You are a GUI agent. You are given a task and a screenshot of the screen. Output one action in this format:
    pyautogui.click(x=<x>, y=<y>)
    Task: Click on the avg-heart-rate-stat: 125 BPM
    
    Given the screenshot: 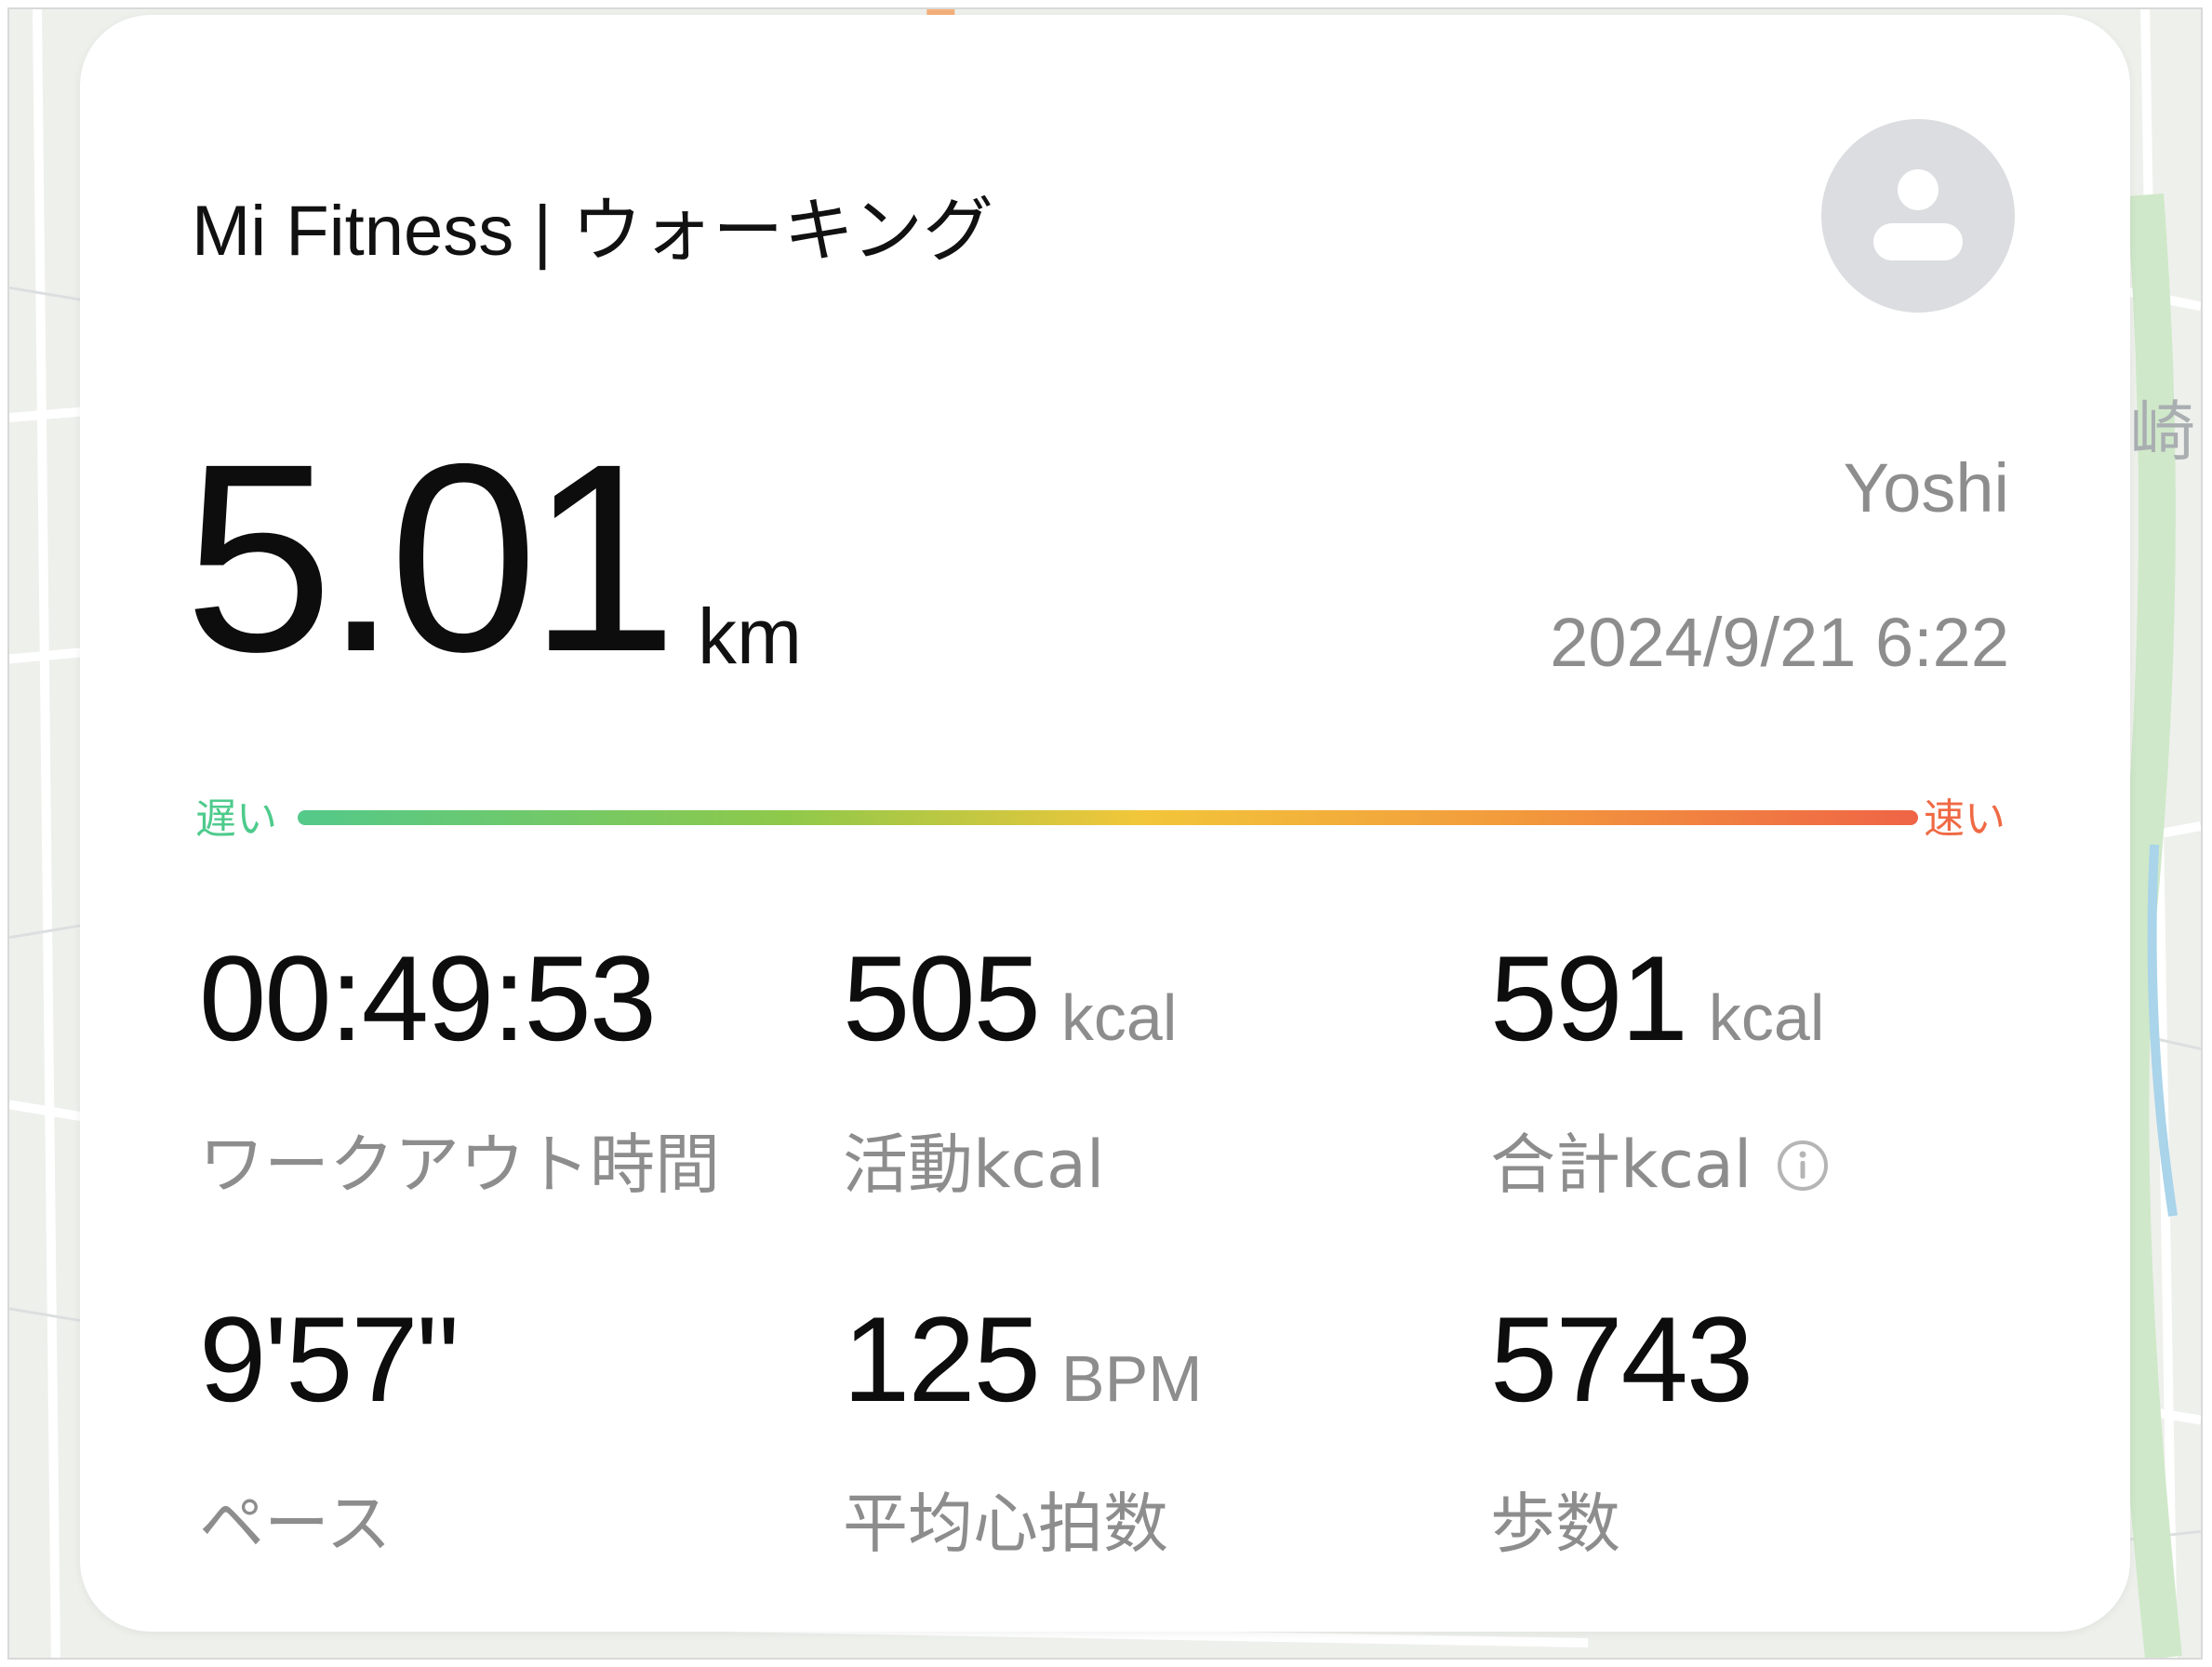 What is the action you would take?
    pyautogui.click(x=1023, y=1369)
    